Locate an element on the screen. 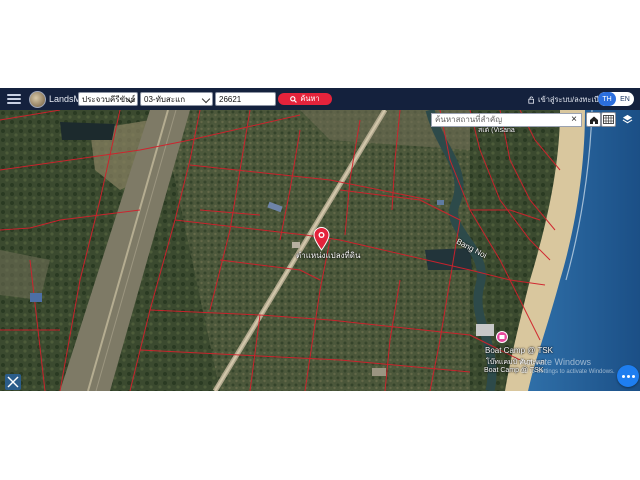  poi-marker-icon is located at coordinates (502, 337).